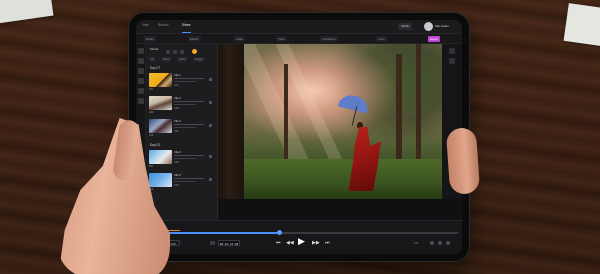  Describe the element at coordinates (432, 243) in the screenshot. I see `volume-icon` at that location.